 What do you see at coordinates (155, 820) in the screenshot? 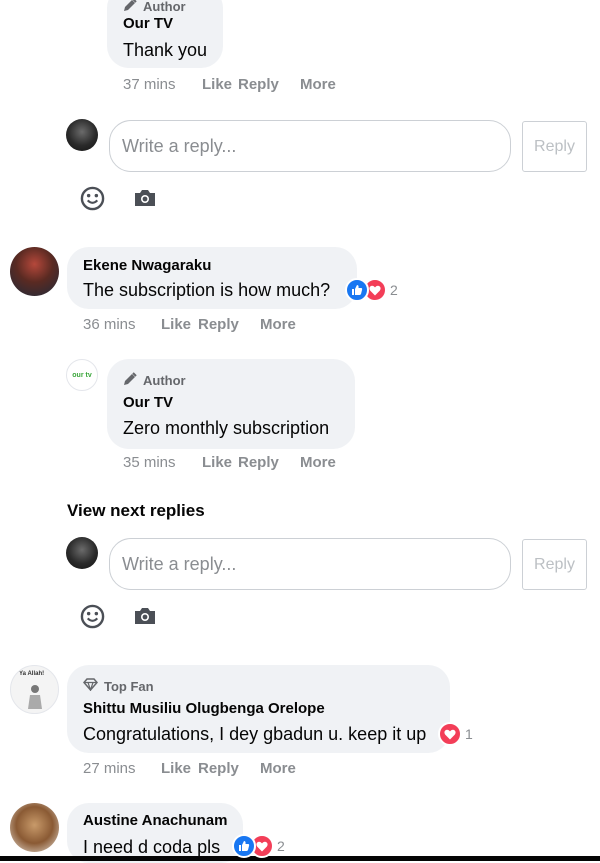
I see `commenter-name: Austine Anachunam` at bounding box center [155, 820].